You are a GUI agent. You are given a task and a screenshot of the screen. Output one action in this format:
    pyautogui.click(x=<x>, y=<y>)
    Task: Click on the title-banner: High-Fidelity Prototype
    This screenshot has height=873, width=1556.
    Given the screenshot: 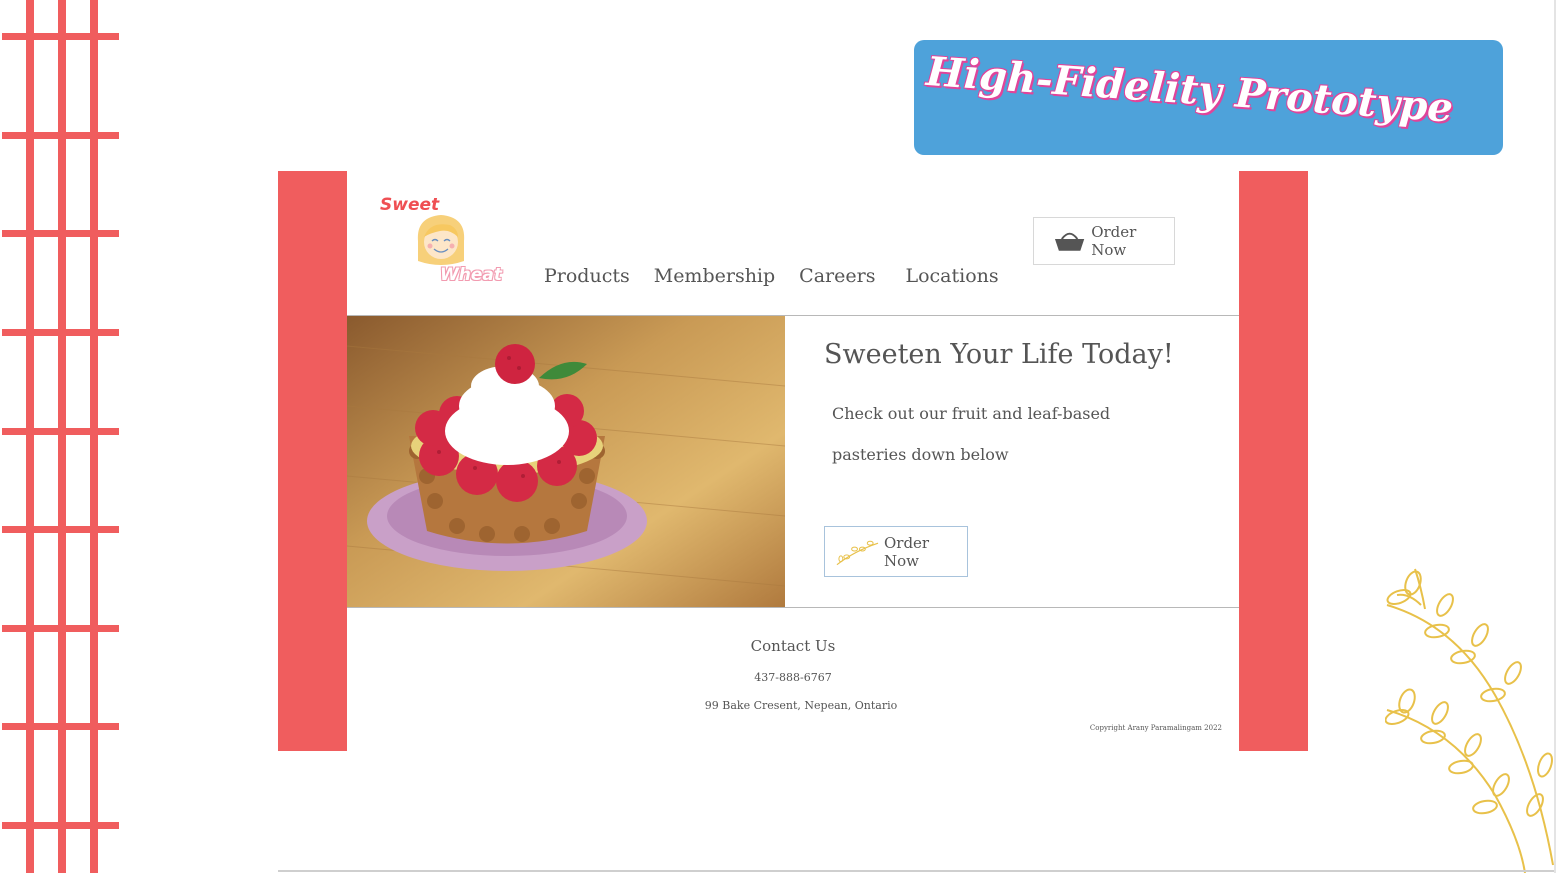 What is the action you would take?
    pyautogui.click(x=1208, y=97)
    